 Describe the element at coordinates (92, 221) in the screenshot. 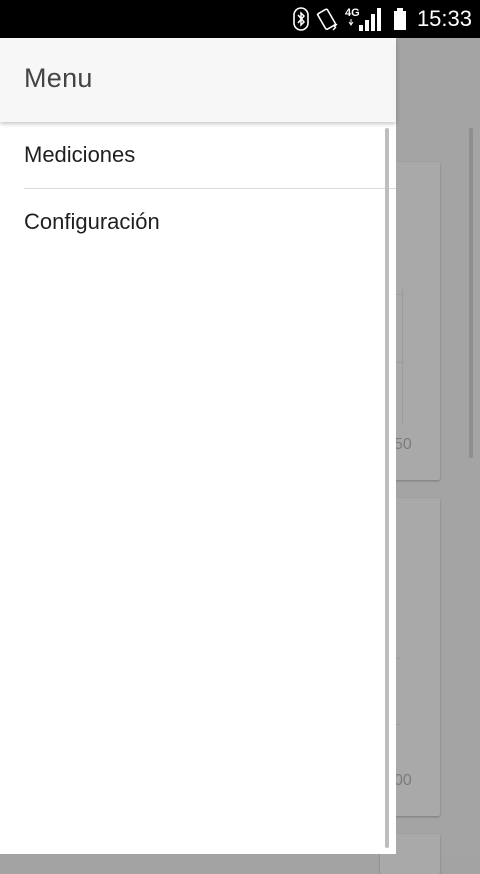

I see `menu-item-label: Configuración` at that location.